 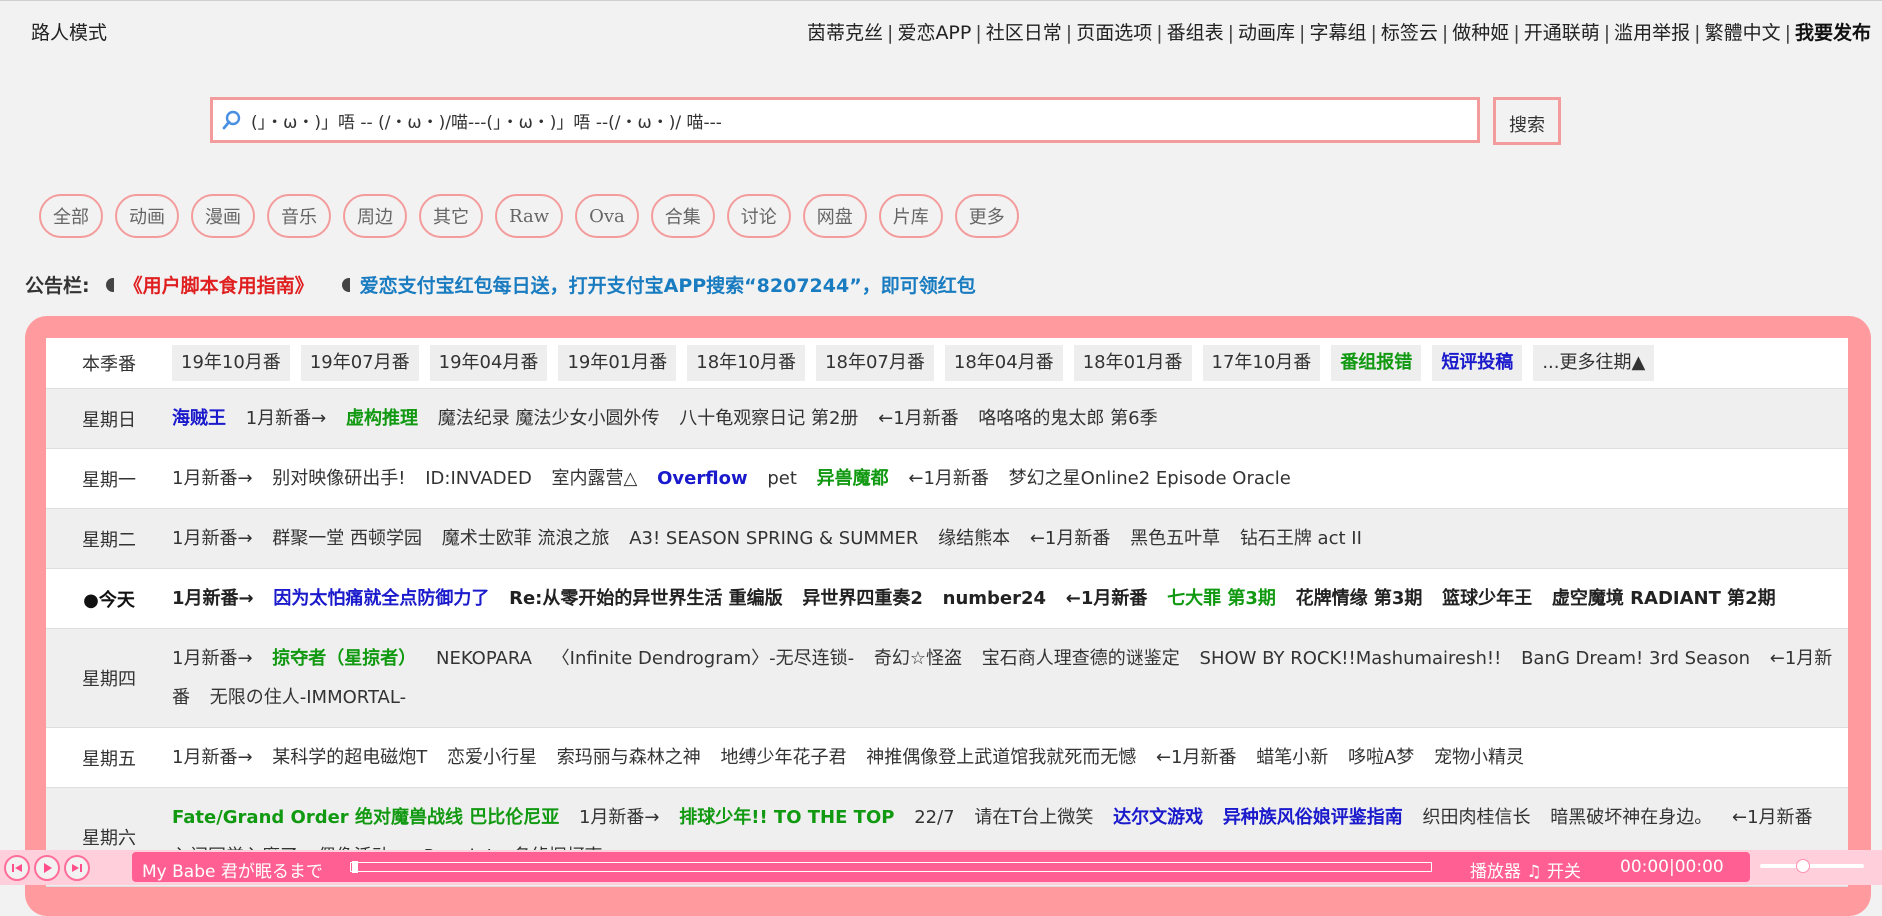 I want to click on nav-link: 标签云, so click(x=1409, y=33).